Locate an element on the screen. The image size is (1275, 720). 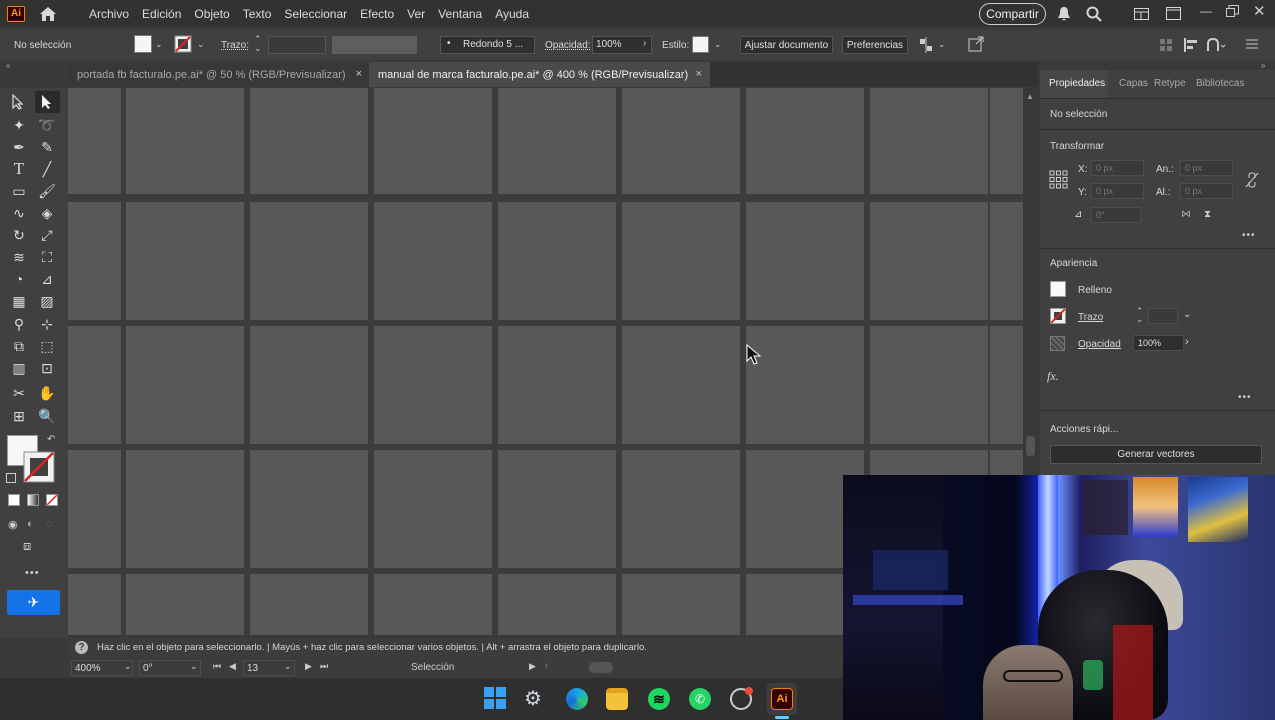
free-transform-icon: ⛶ is located at coordinates (47, 257).